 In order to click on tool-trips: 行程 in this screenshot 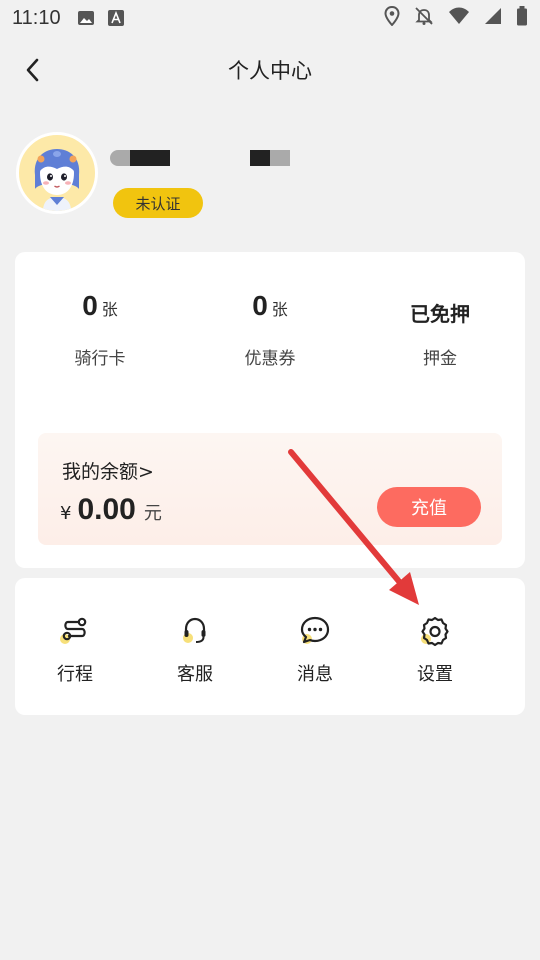, I will do `click(75, 646)`.